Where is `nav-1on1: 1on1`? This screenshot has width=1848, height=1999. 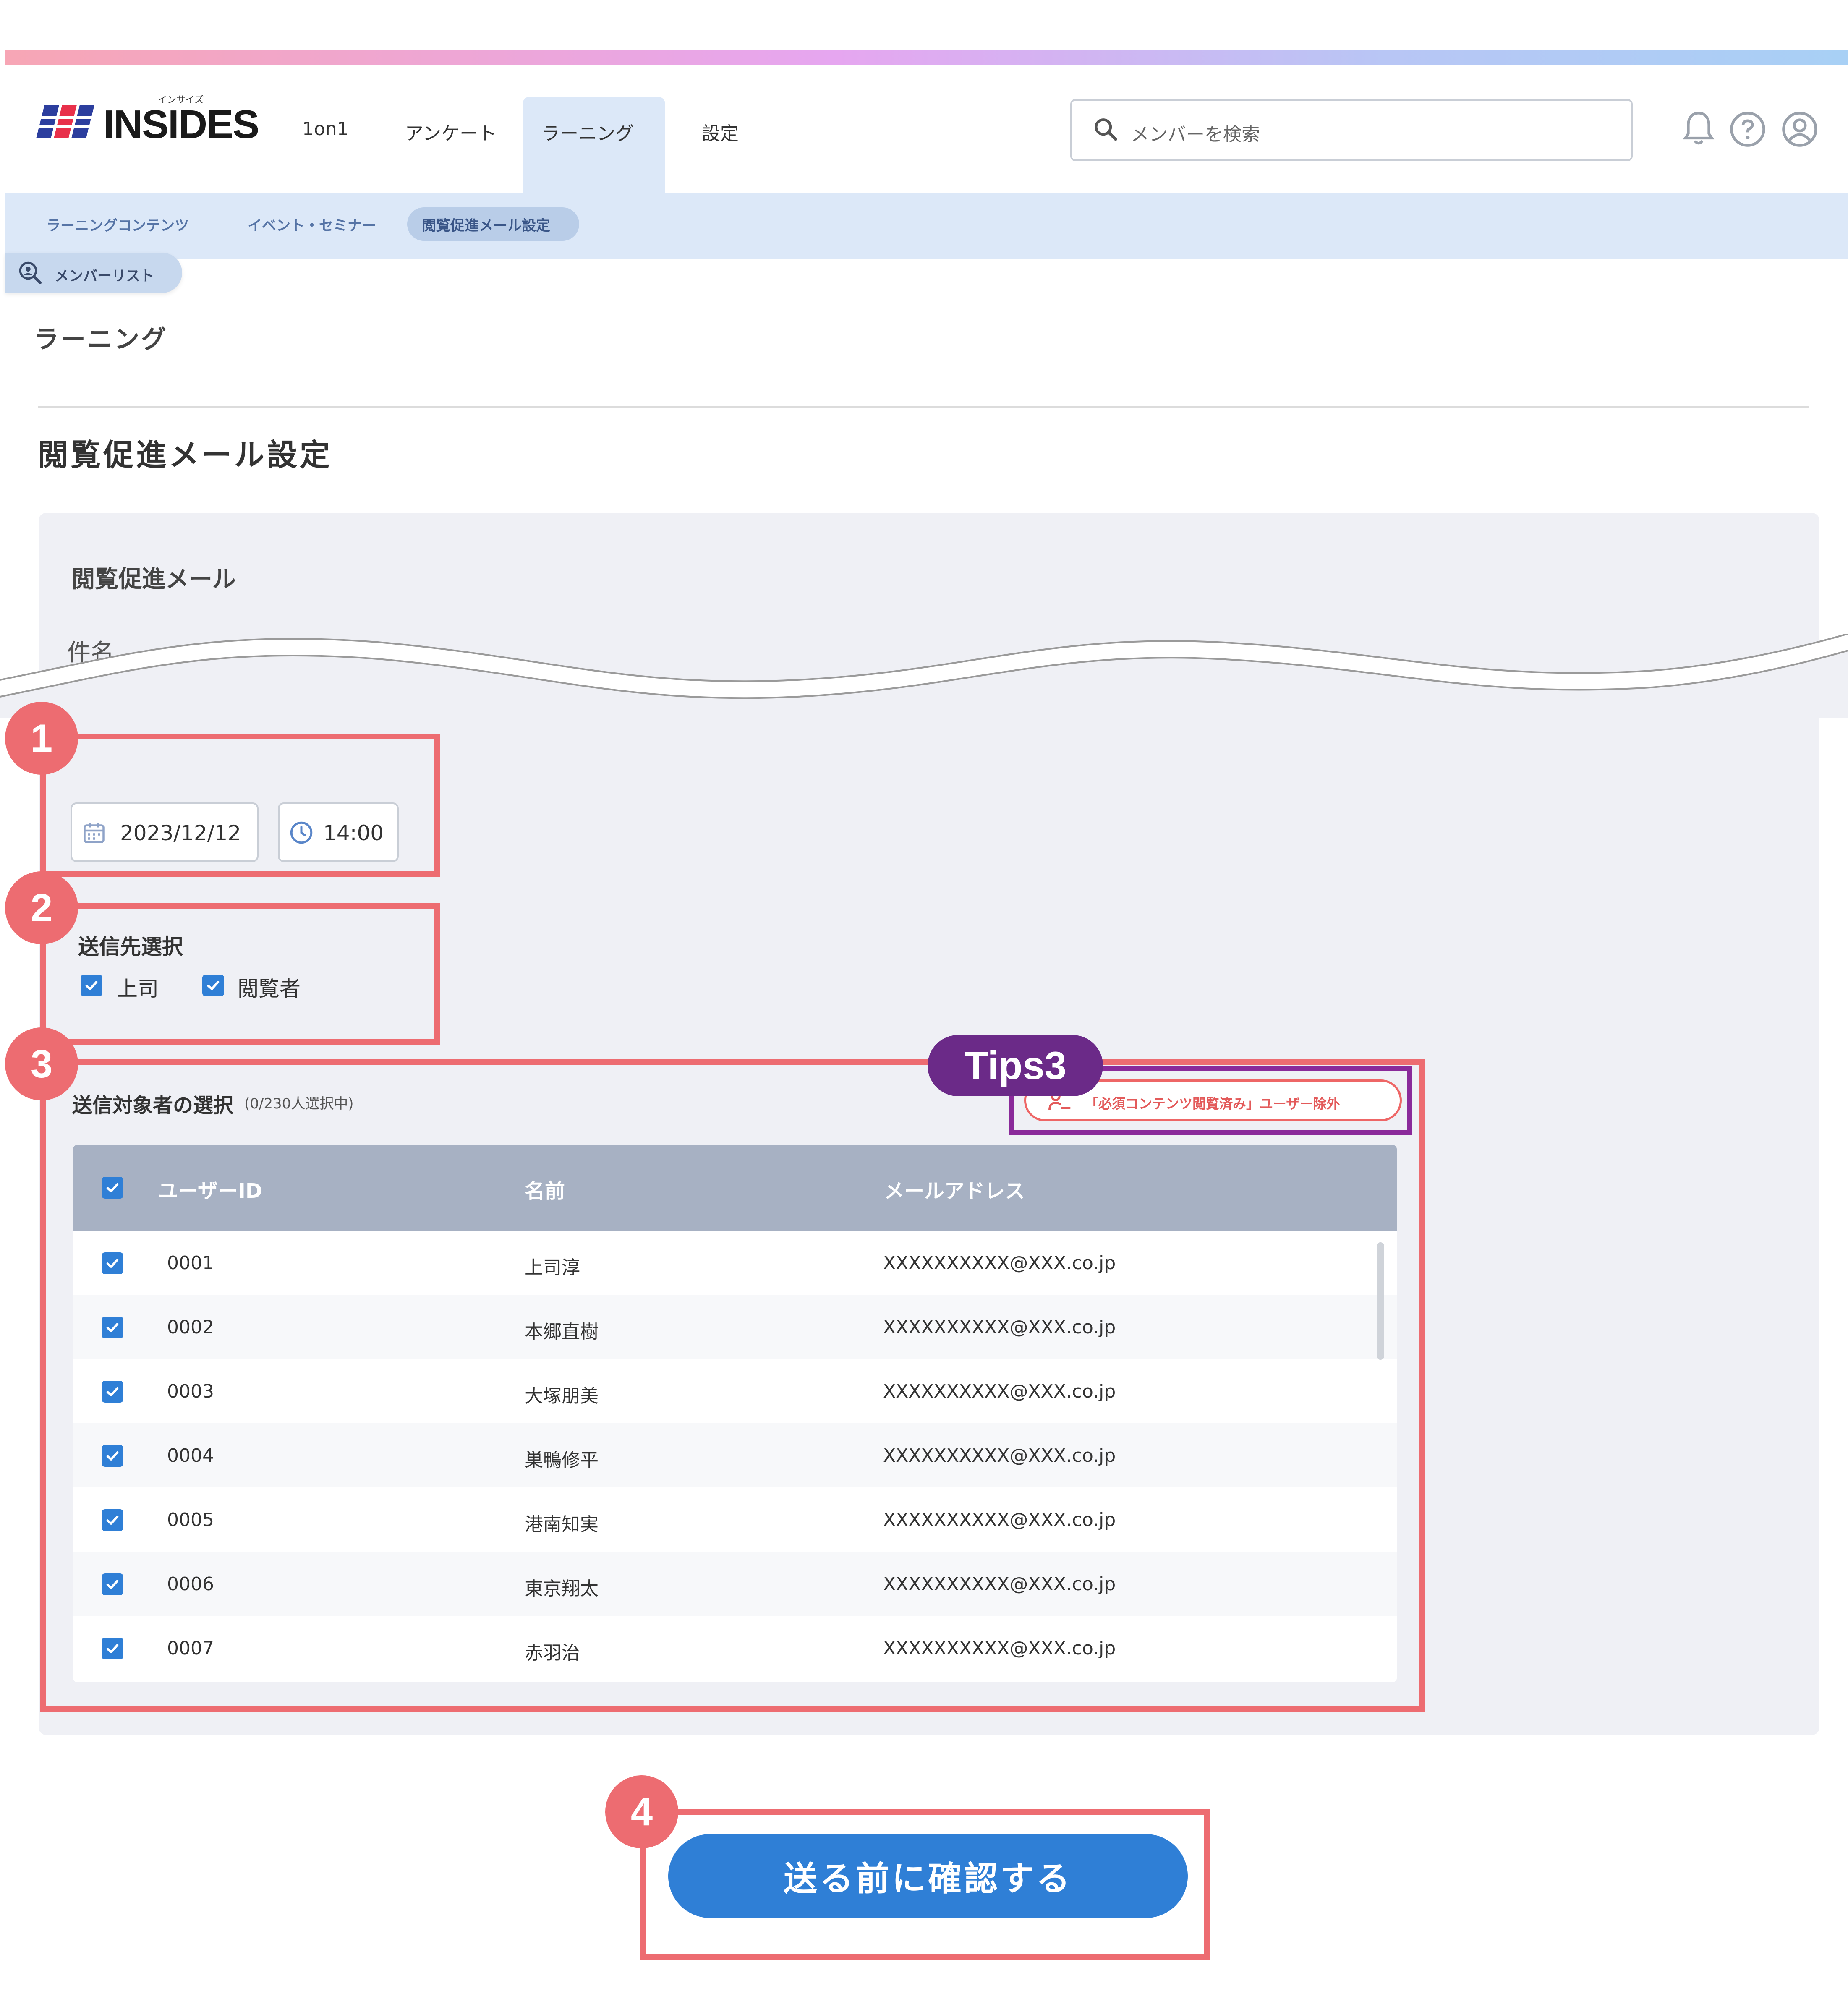
nav-1on1: 1on1 is located at coordinates (325, 129).